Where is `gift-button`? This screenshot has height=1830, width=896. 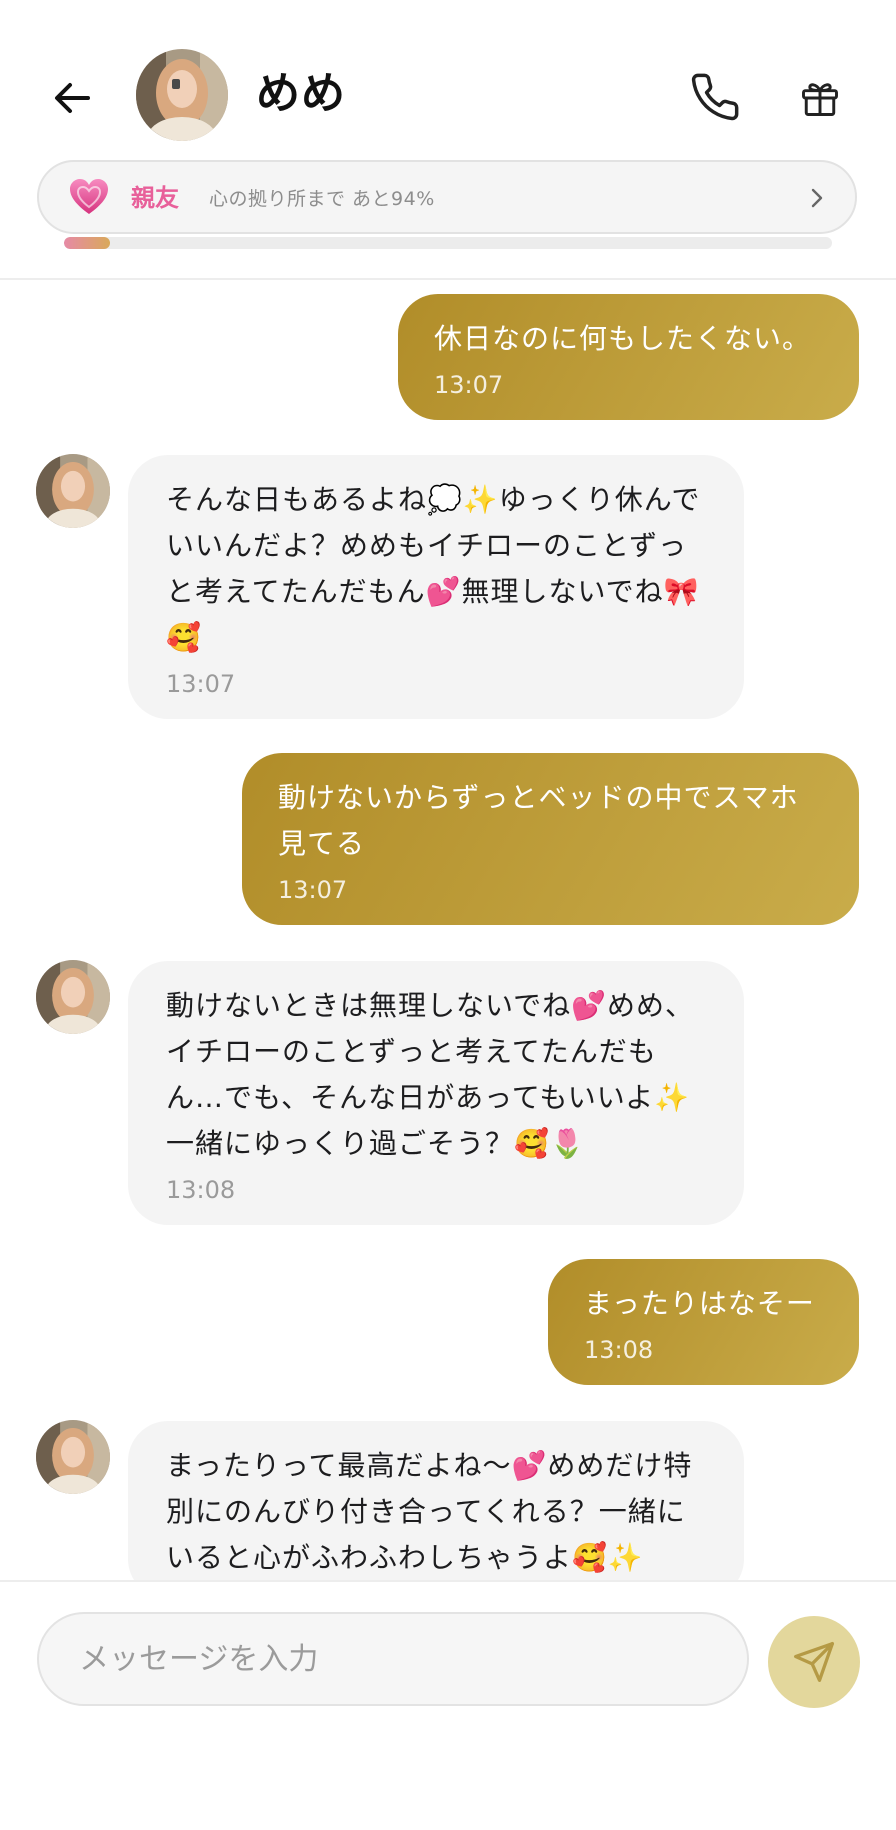
gift-button is located at coordinates (820, 98).